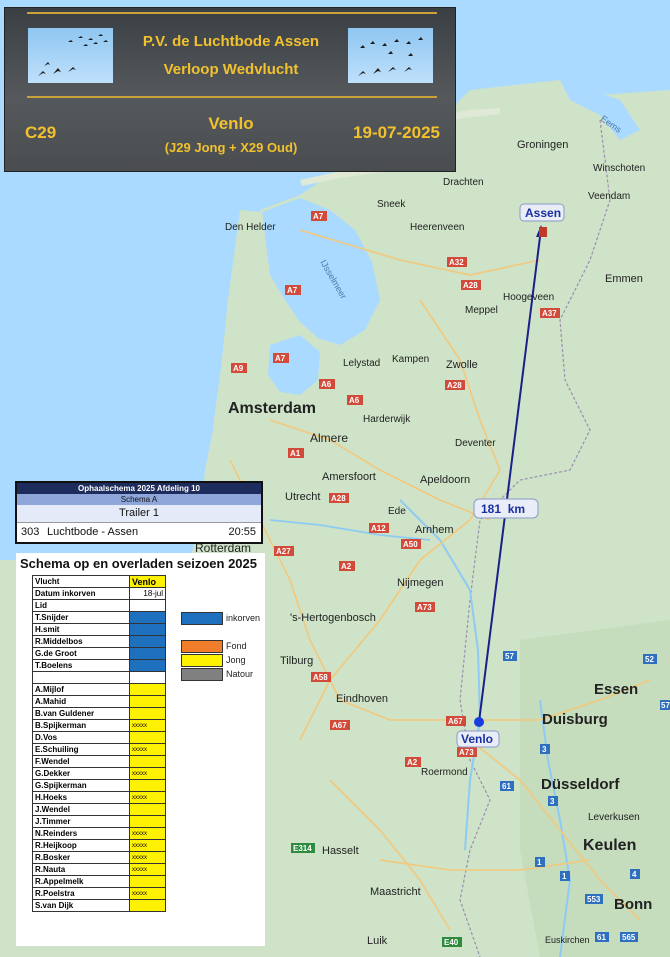  Describe the element at coordinates (510, 656) in the screenshot. I see `road-57a: 57` at that location.